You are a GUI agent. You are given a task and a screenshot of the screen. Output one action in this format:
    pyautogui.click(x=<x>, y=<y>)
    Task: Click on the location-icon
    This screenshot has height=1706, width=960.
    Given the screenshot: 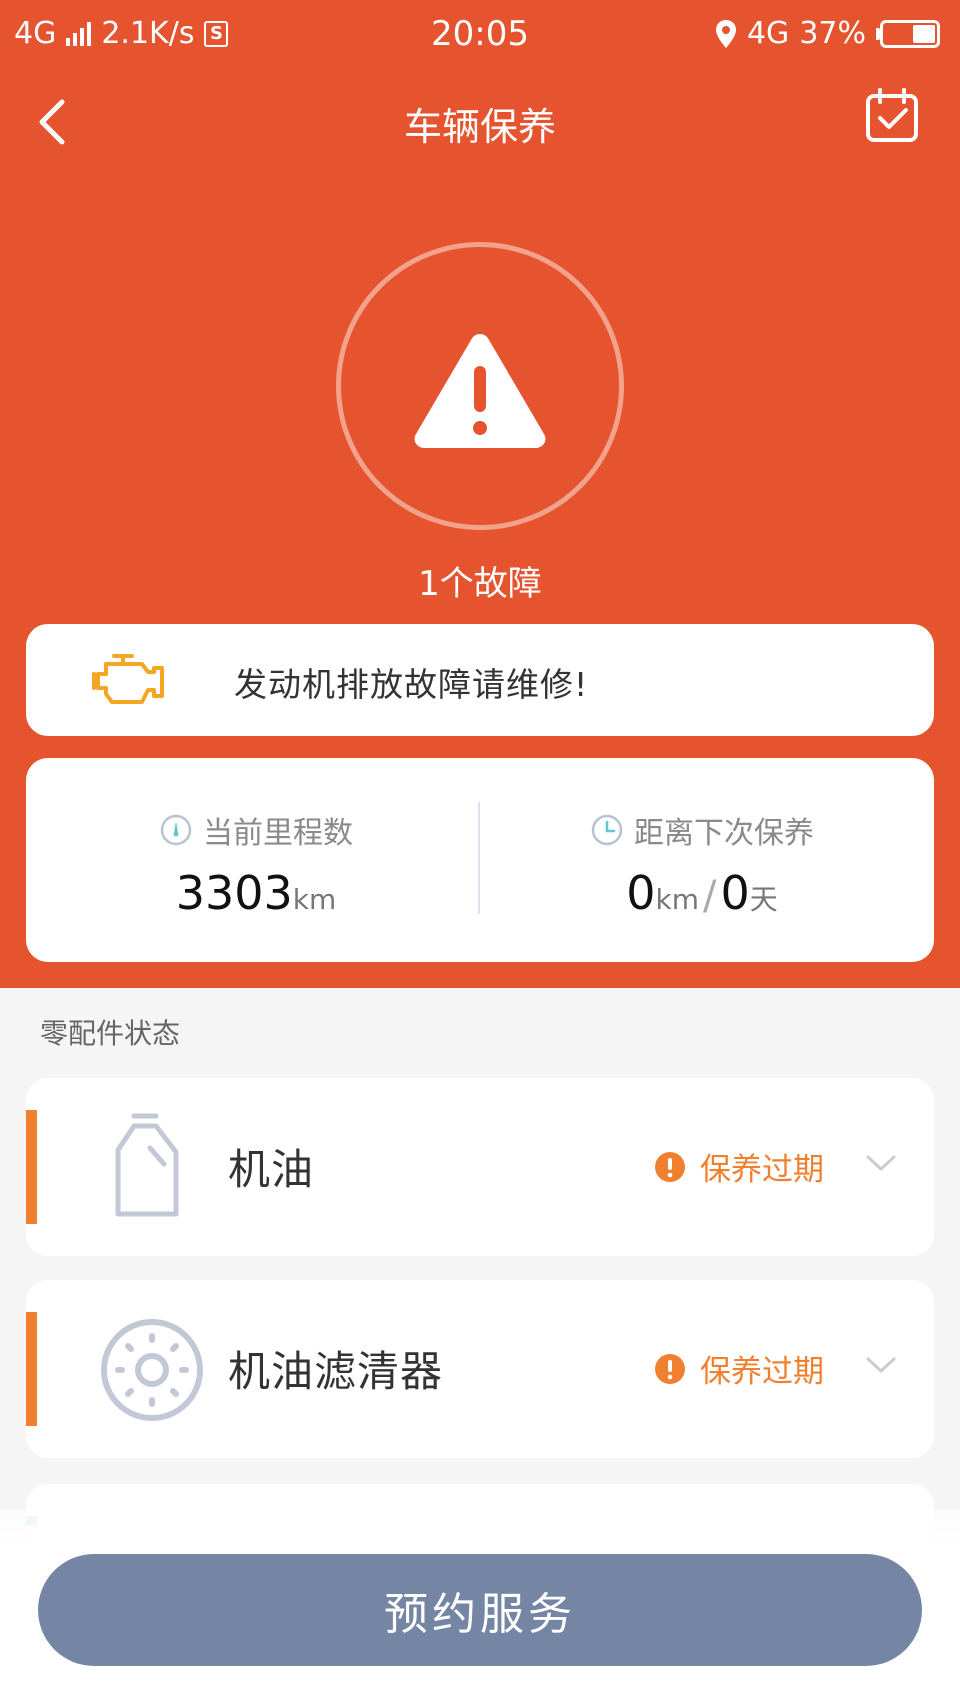 What is the action you would take?
    pyautogui.click(x=725, y=33)
    